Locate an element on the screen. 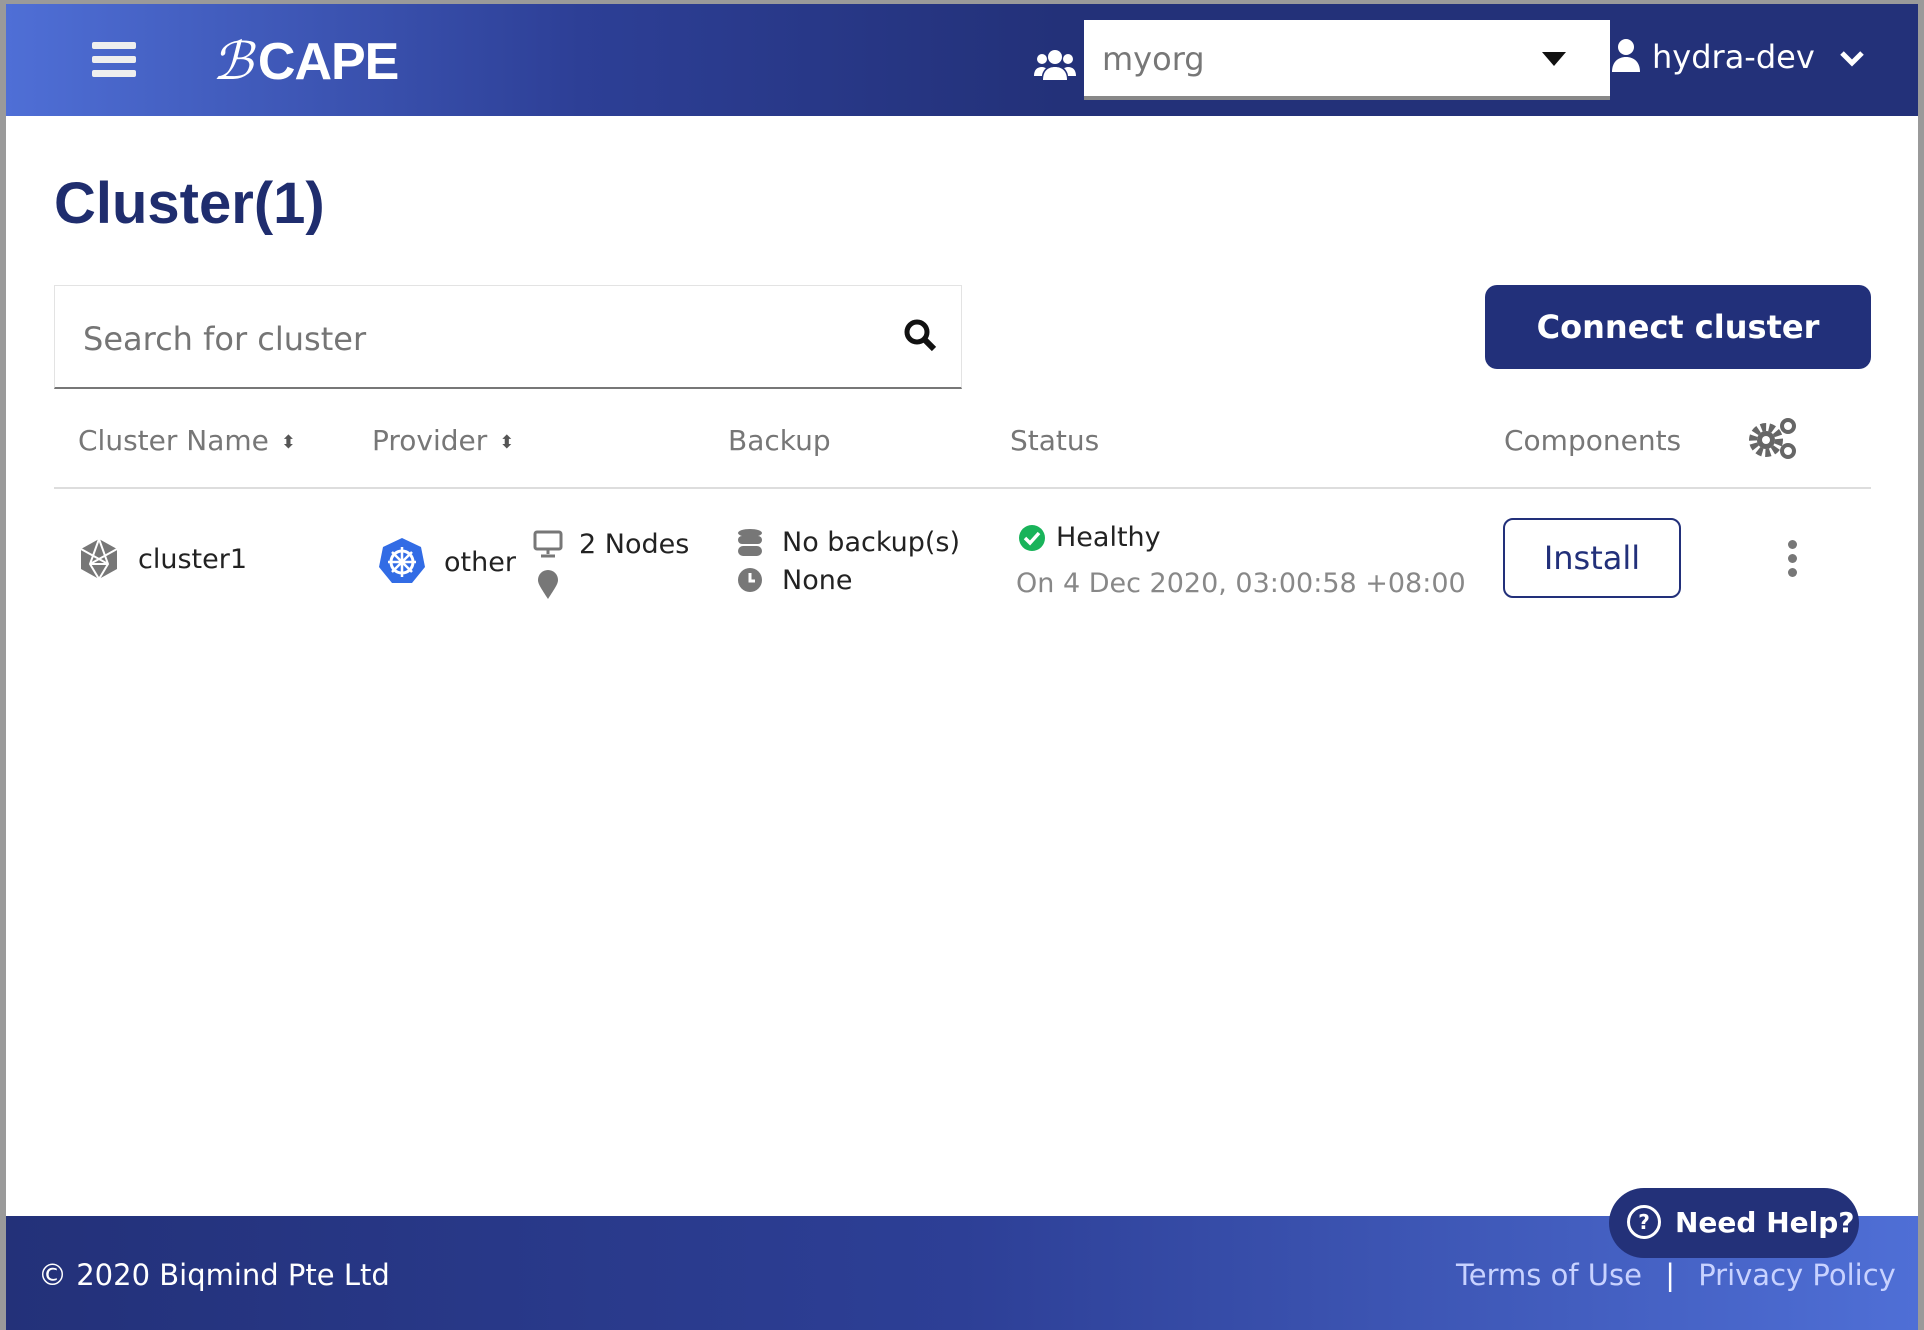  terms-link: Terms of Use is located at coordinates (1549, 1275).